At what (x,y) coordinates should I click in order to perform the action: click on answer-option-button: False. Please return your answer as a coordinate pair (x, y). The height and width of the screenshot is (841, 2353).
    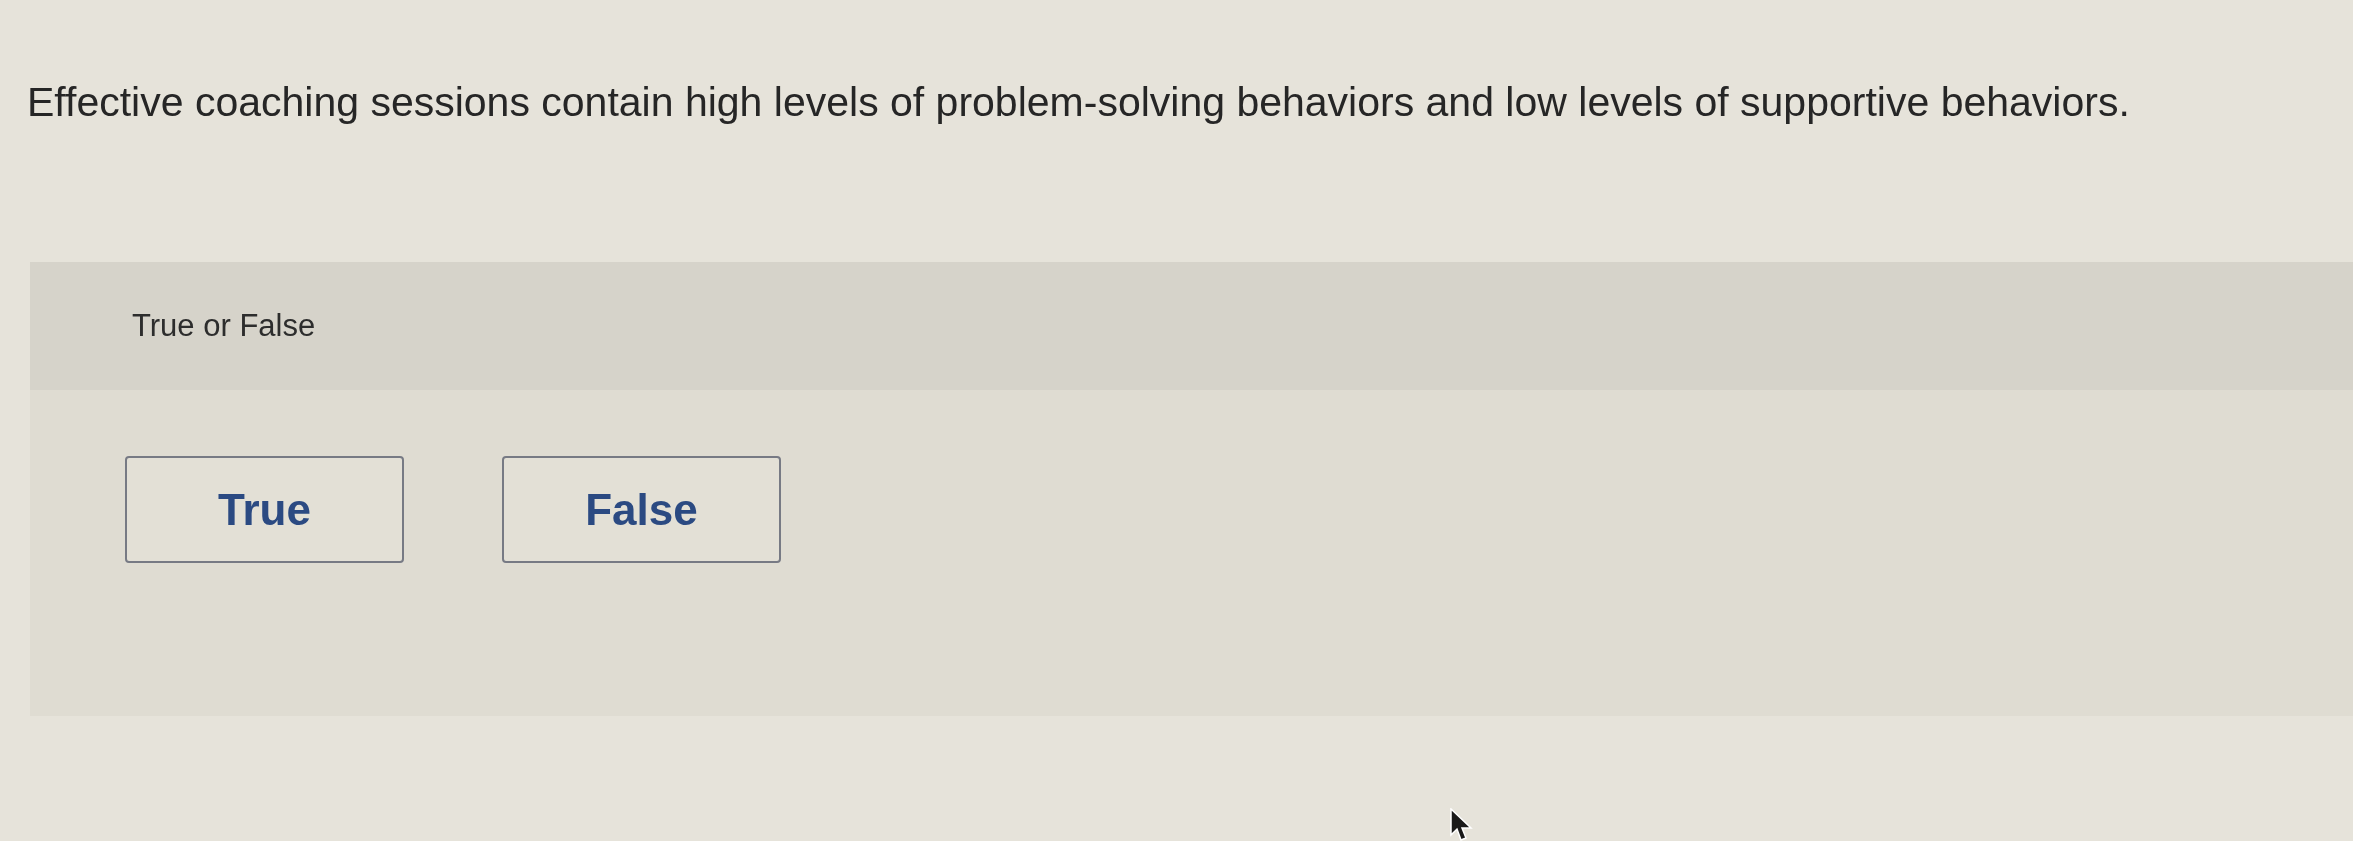
    Looking at the image, I should click on (641, 509).